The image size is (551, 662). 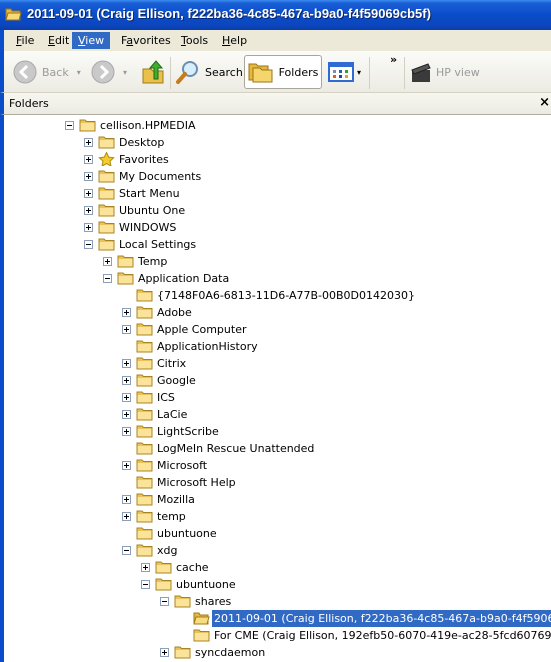 I want to click on tree-item-label: Apple Computer, so click(x=202, y=329).